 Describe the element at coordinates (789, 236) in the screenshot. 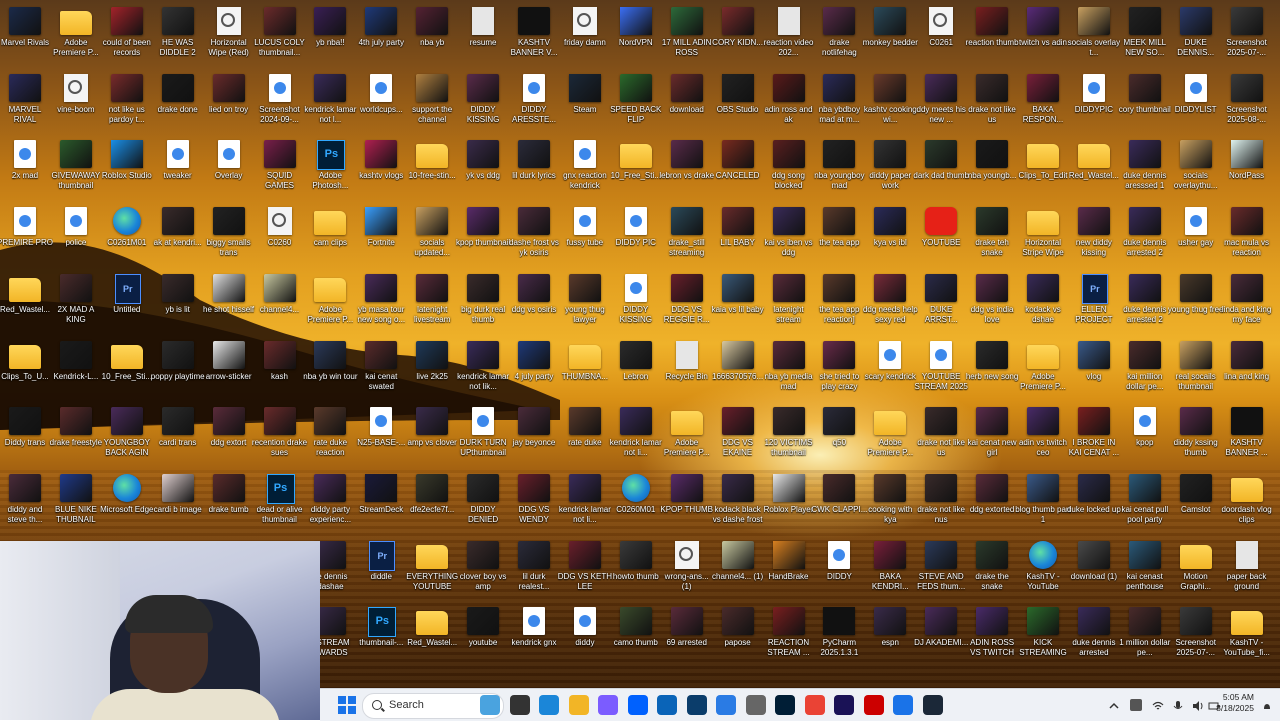

I see `desktop-icon: kai vs iben vs ddg` at that location.